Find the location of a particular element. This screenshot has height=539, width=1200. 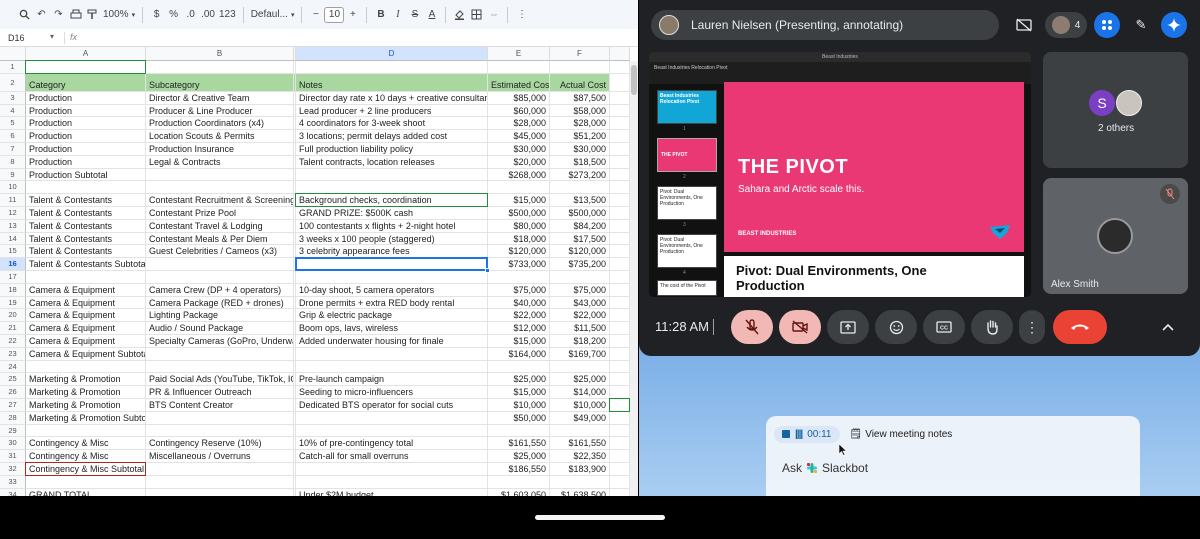

spreadsheet-cell: 3 locations; permit delays added cost is located at coordinates (392, 136).